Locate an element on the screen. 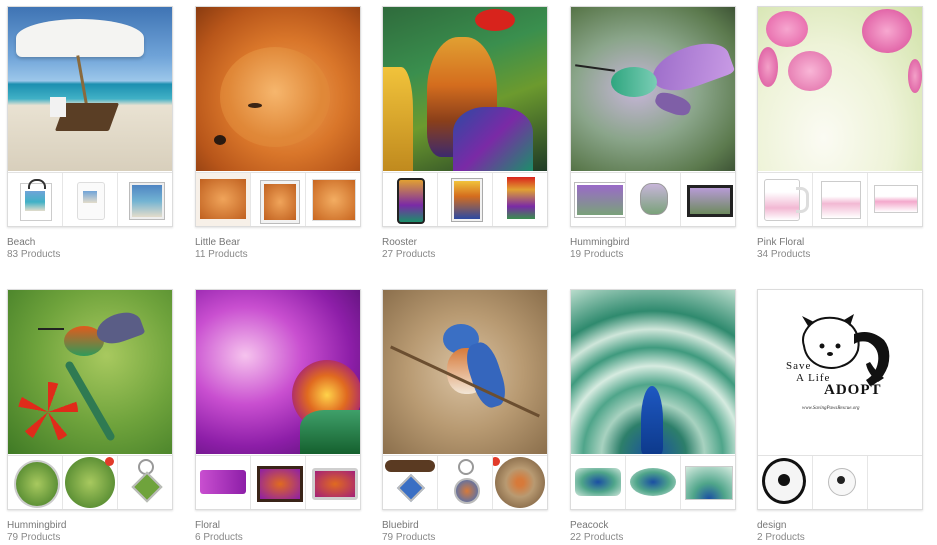 Image resolution: width=937 pixels, height=545 pixels. mug-alt-thumb is located at coordinates (840, 199).